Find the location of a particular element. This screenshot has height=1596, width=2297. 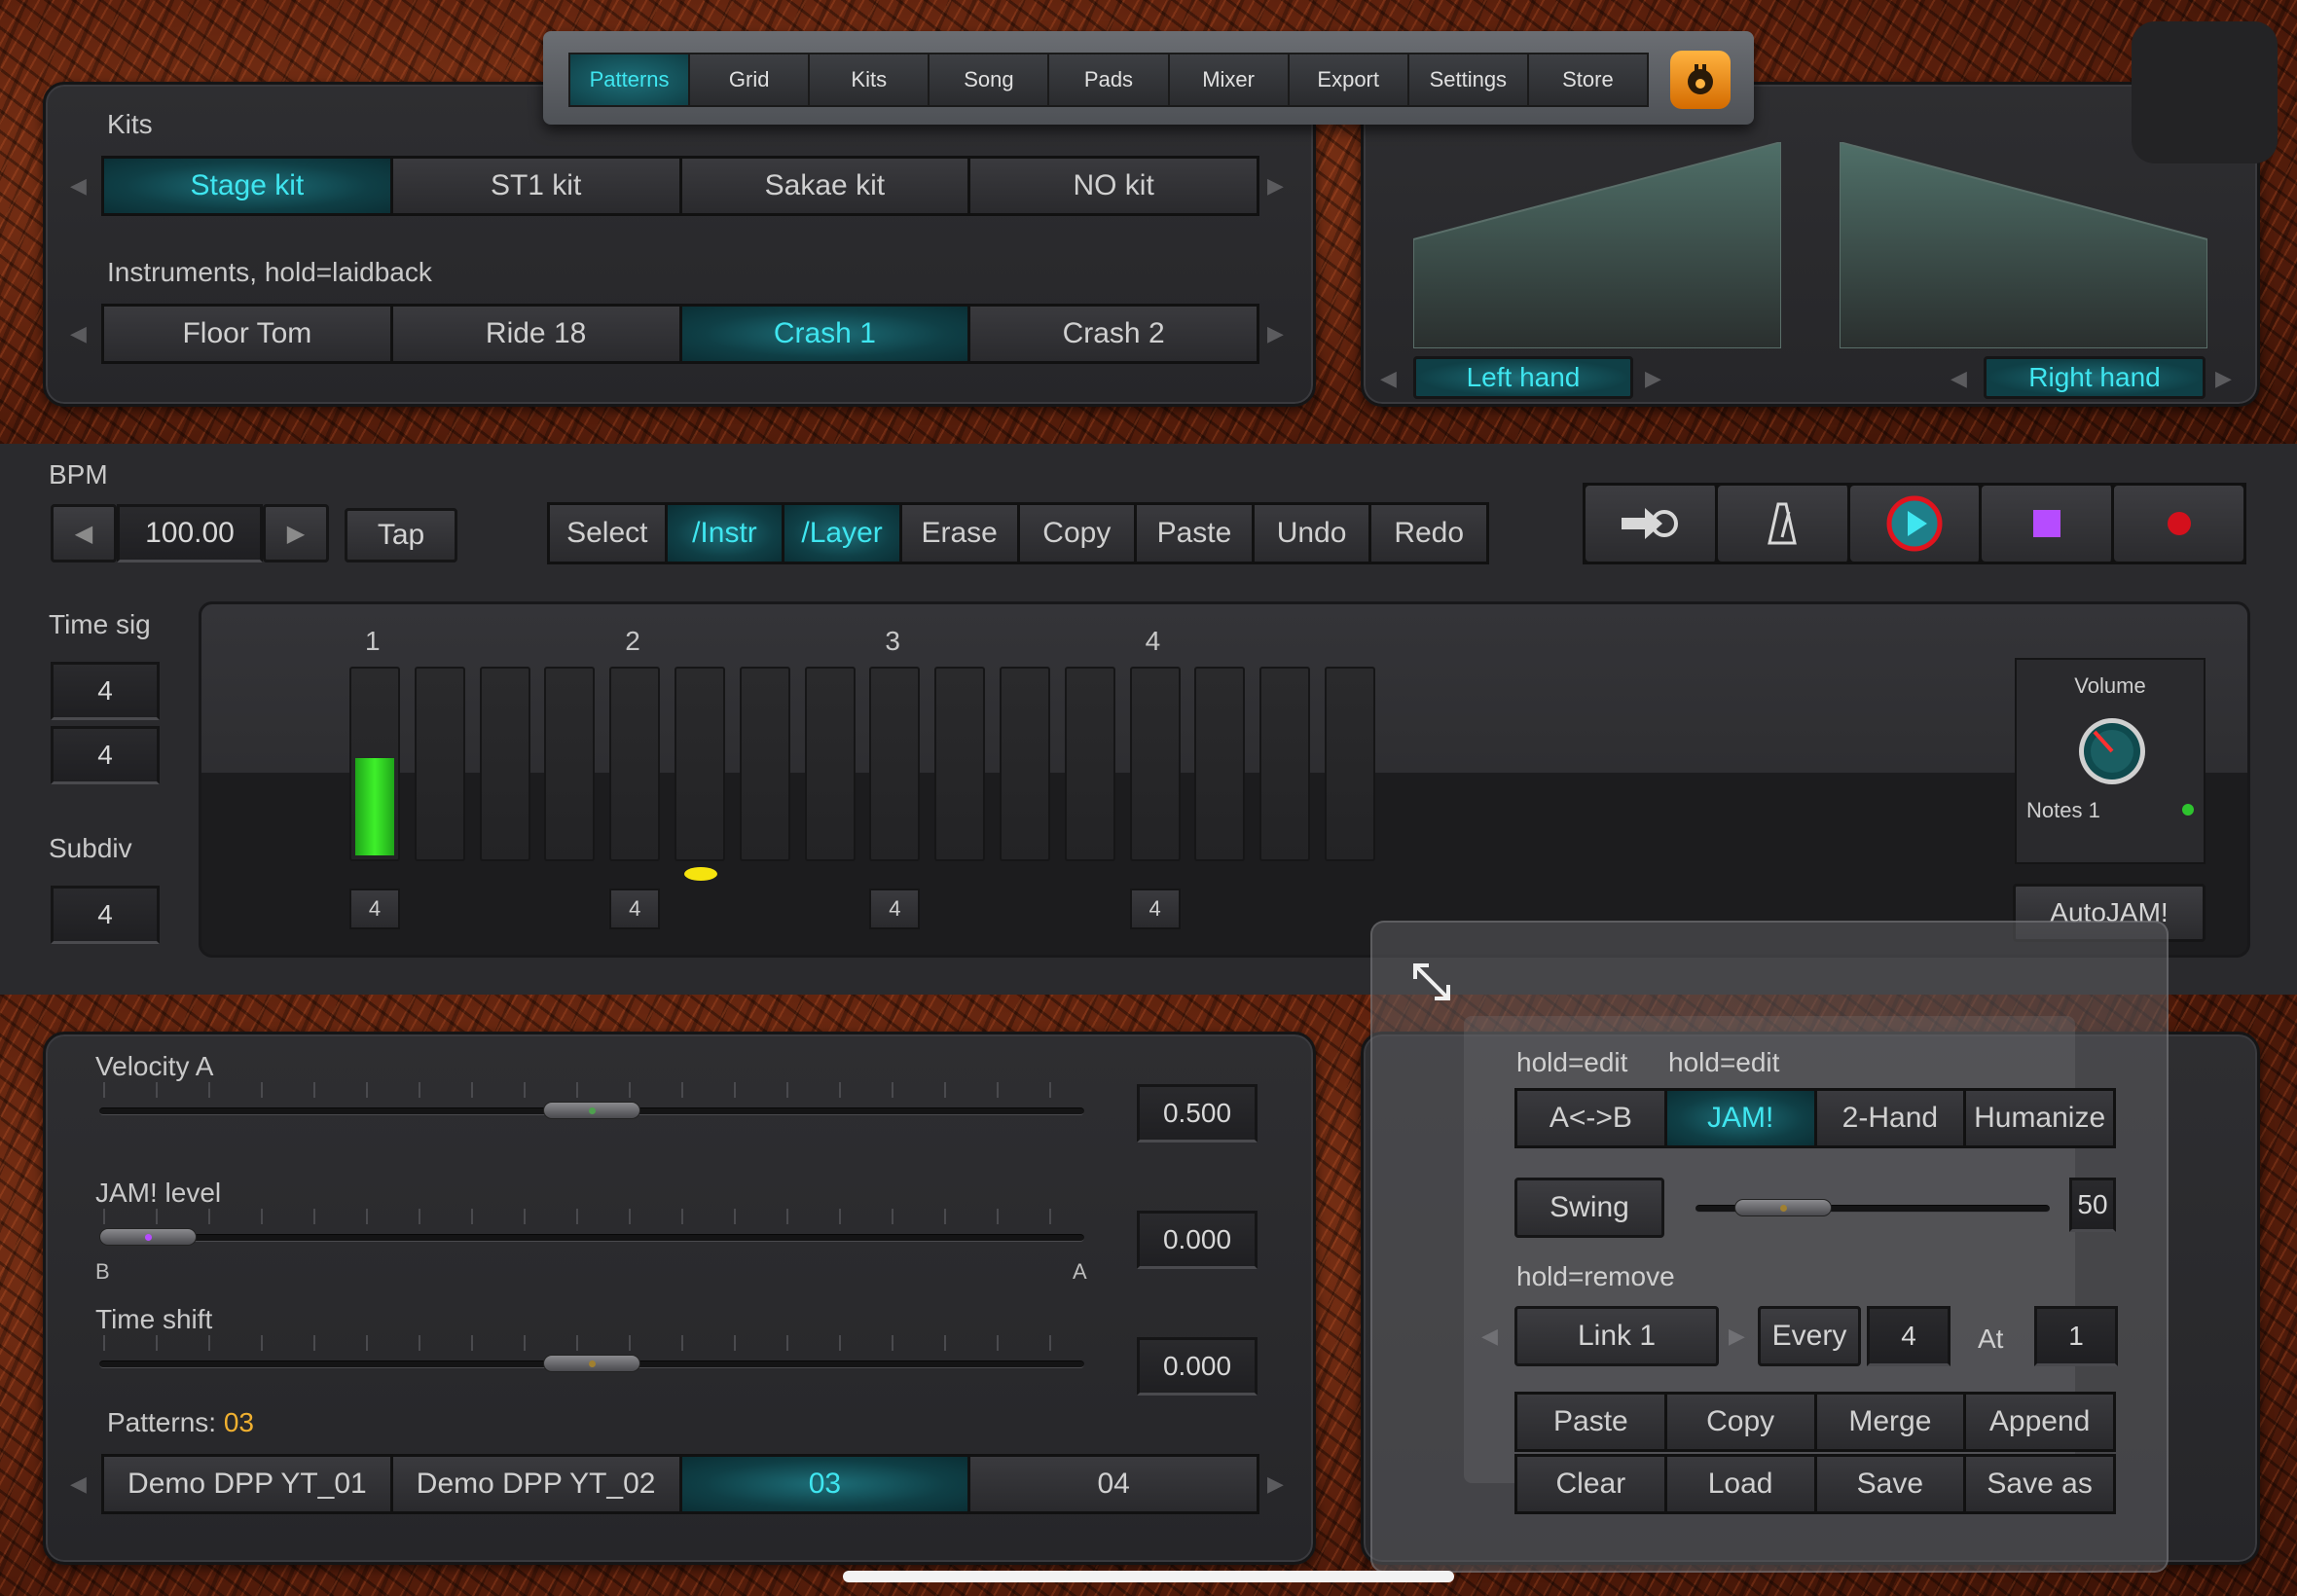

paste-tool-button: Paste is located at coordinates (1196, 533).